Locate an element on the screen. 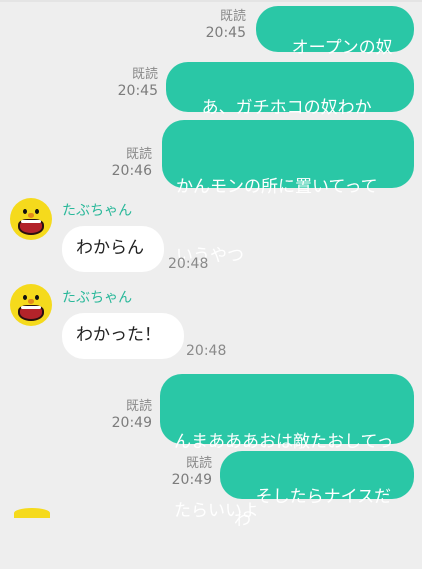  top-divider is located at coordinates (211, 1).